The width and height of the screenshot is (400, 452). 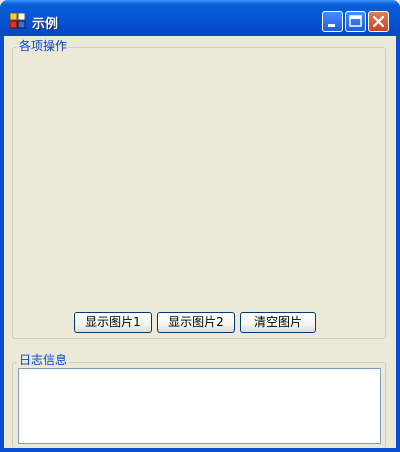 What do you see at coordinates (331, 25) in the screenshot?
I see `minimize-icon` at bounding box center [331, 25].